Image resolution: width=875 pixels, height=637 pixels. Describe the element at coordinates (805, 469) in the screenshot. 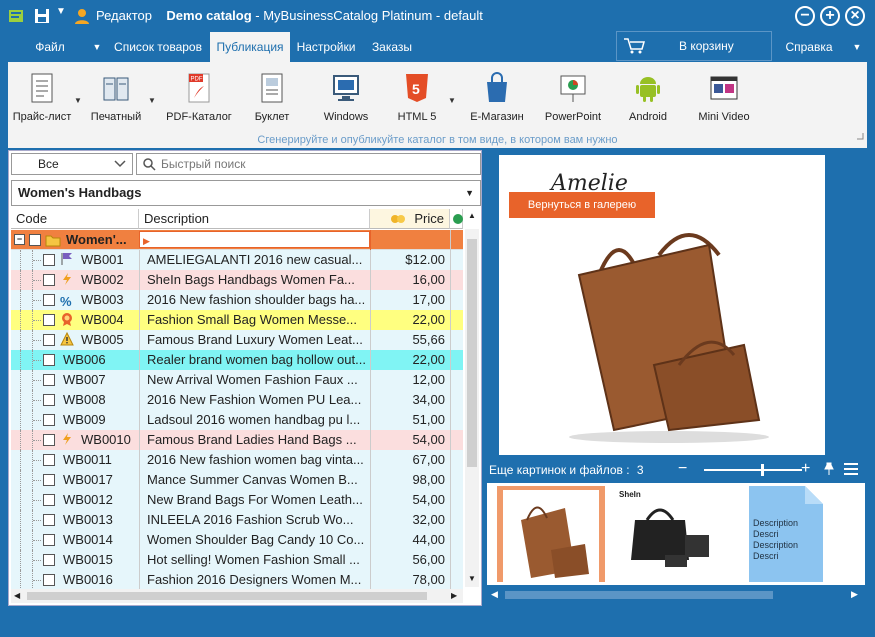

I see `zoom-in-icon: +` at that location.